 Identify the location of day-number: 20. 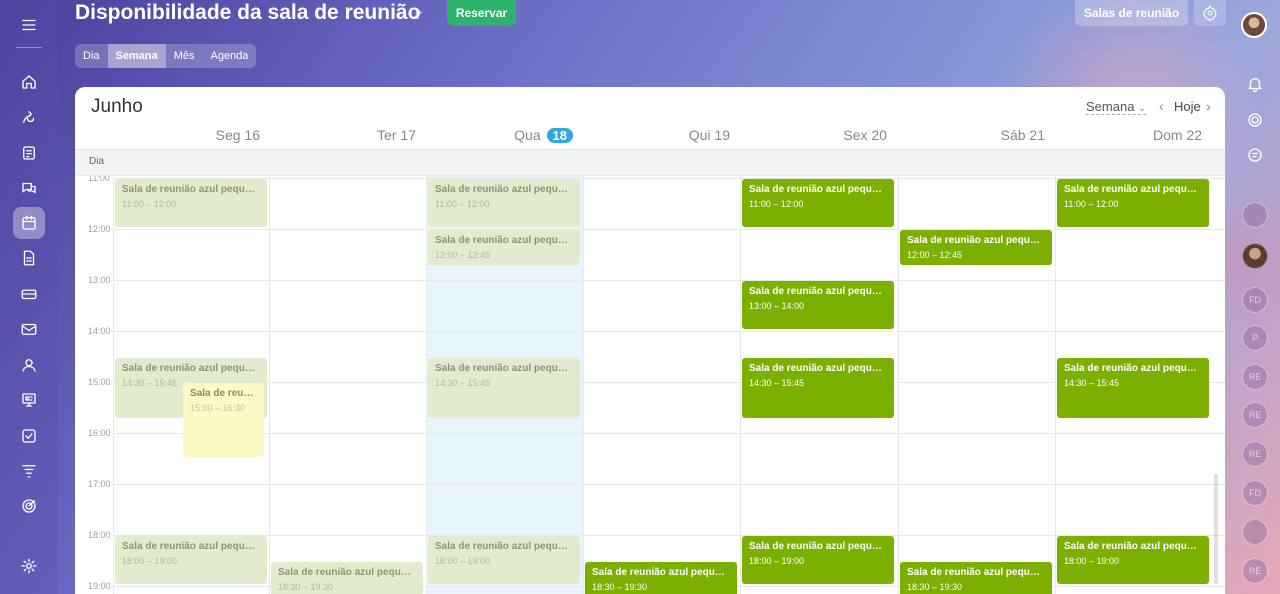
(879, 135).